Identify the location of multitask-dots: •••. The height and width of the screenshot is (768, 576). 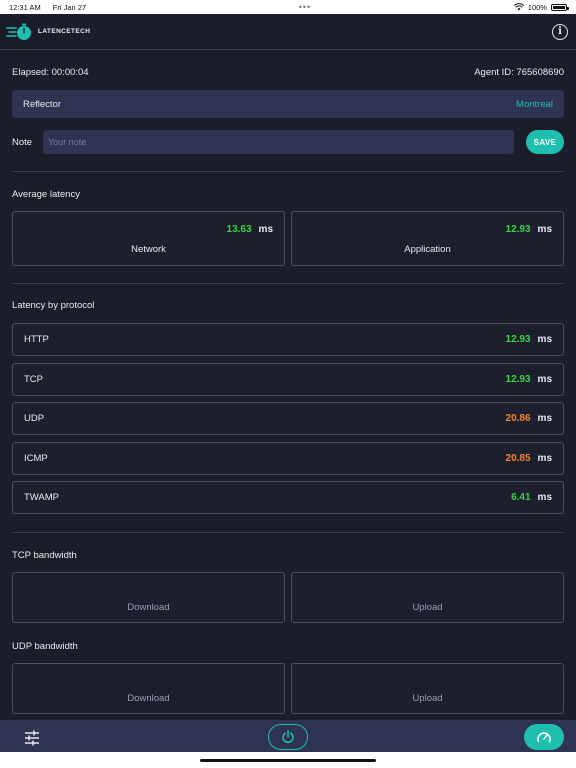
(305, 7).